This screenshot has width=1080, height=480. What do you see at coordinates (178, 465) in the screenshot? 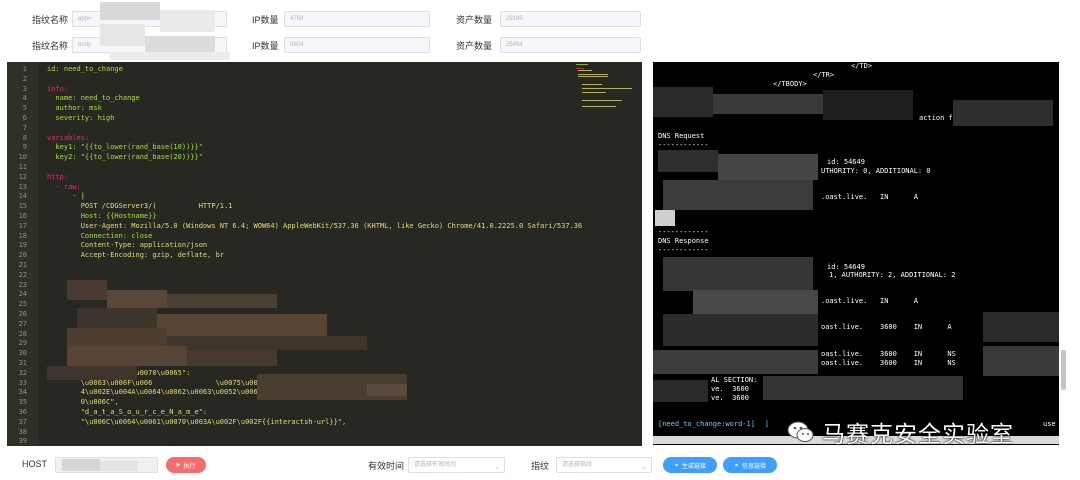
I see `play-icon: ▶` at bounding box center [178, 465].